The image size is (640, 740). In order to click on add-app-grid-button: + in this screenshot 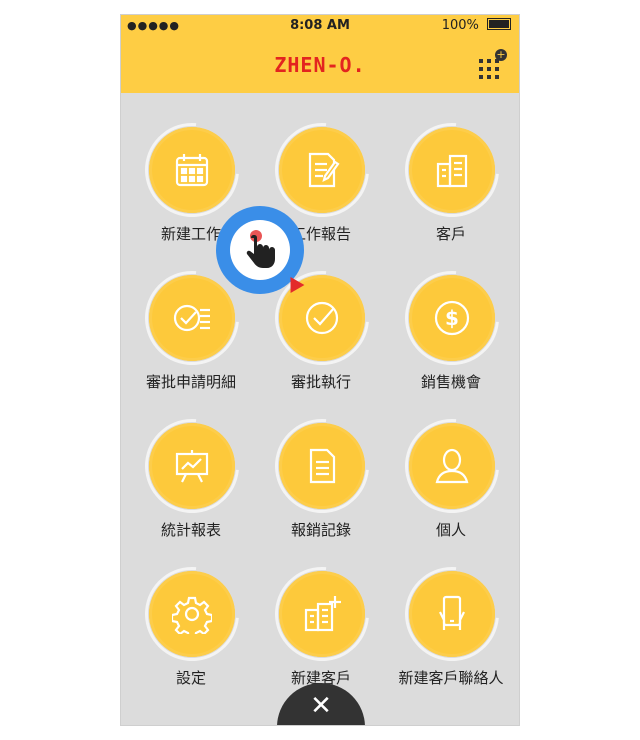, I will do `click(493, 64)`.